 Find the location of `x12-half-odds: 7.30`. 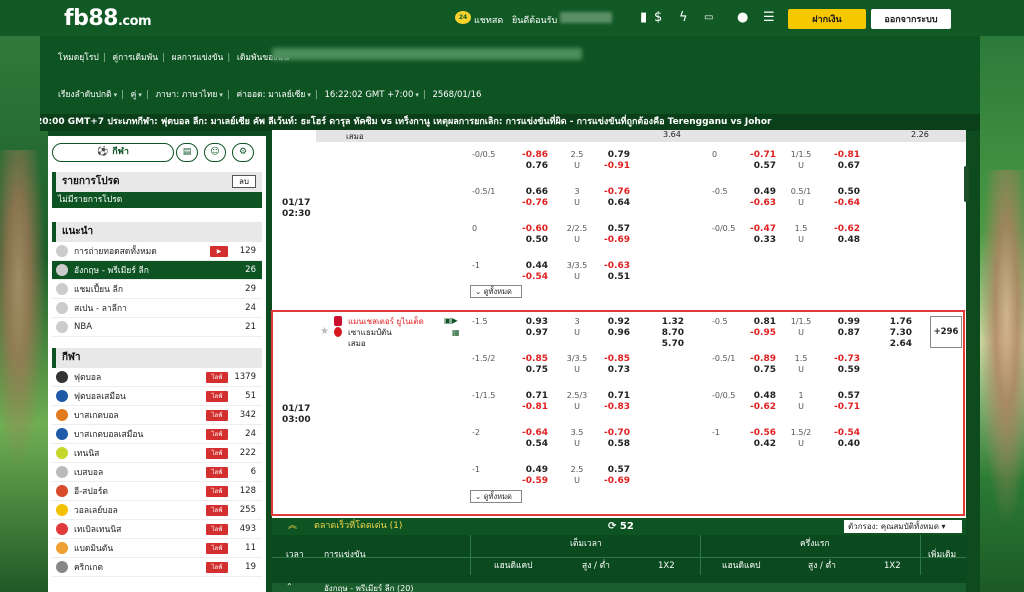

x12-half-odds: 7.30 is located at coordinates (899, 333).